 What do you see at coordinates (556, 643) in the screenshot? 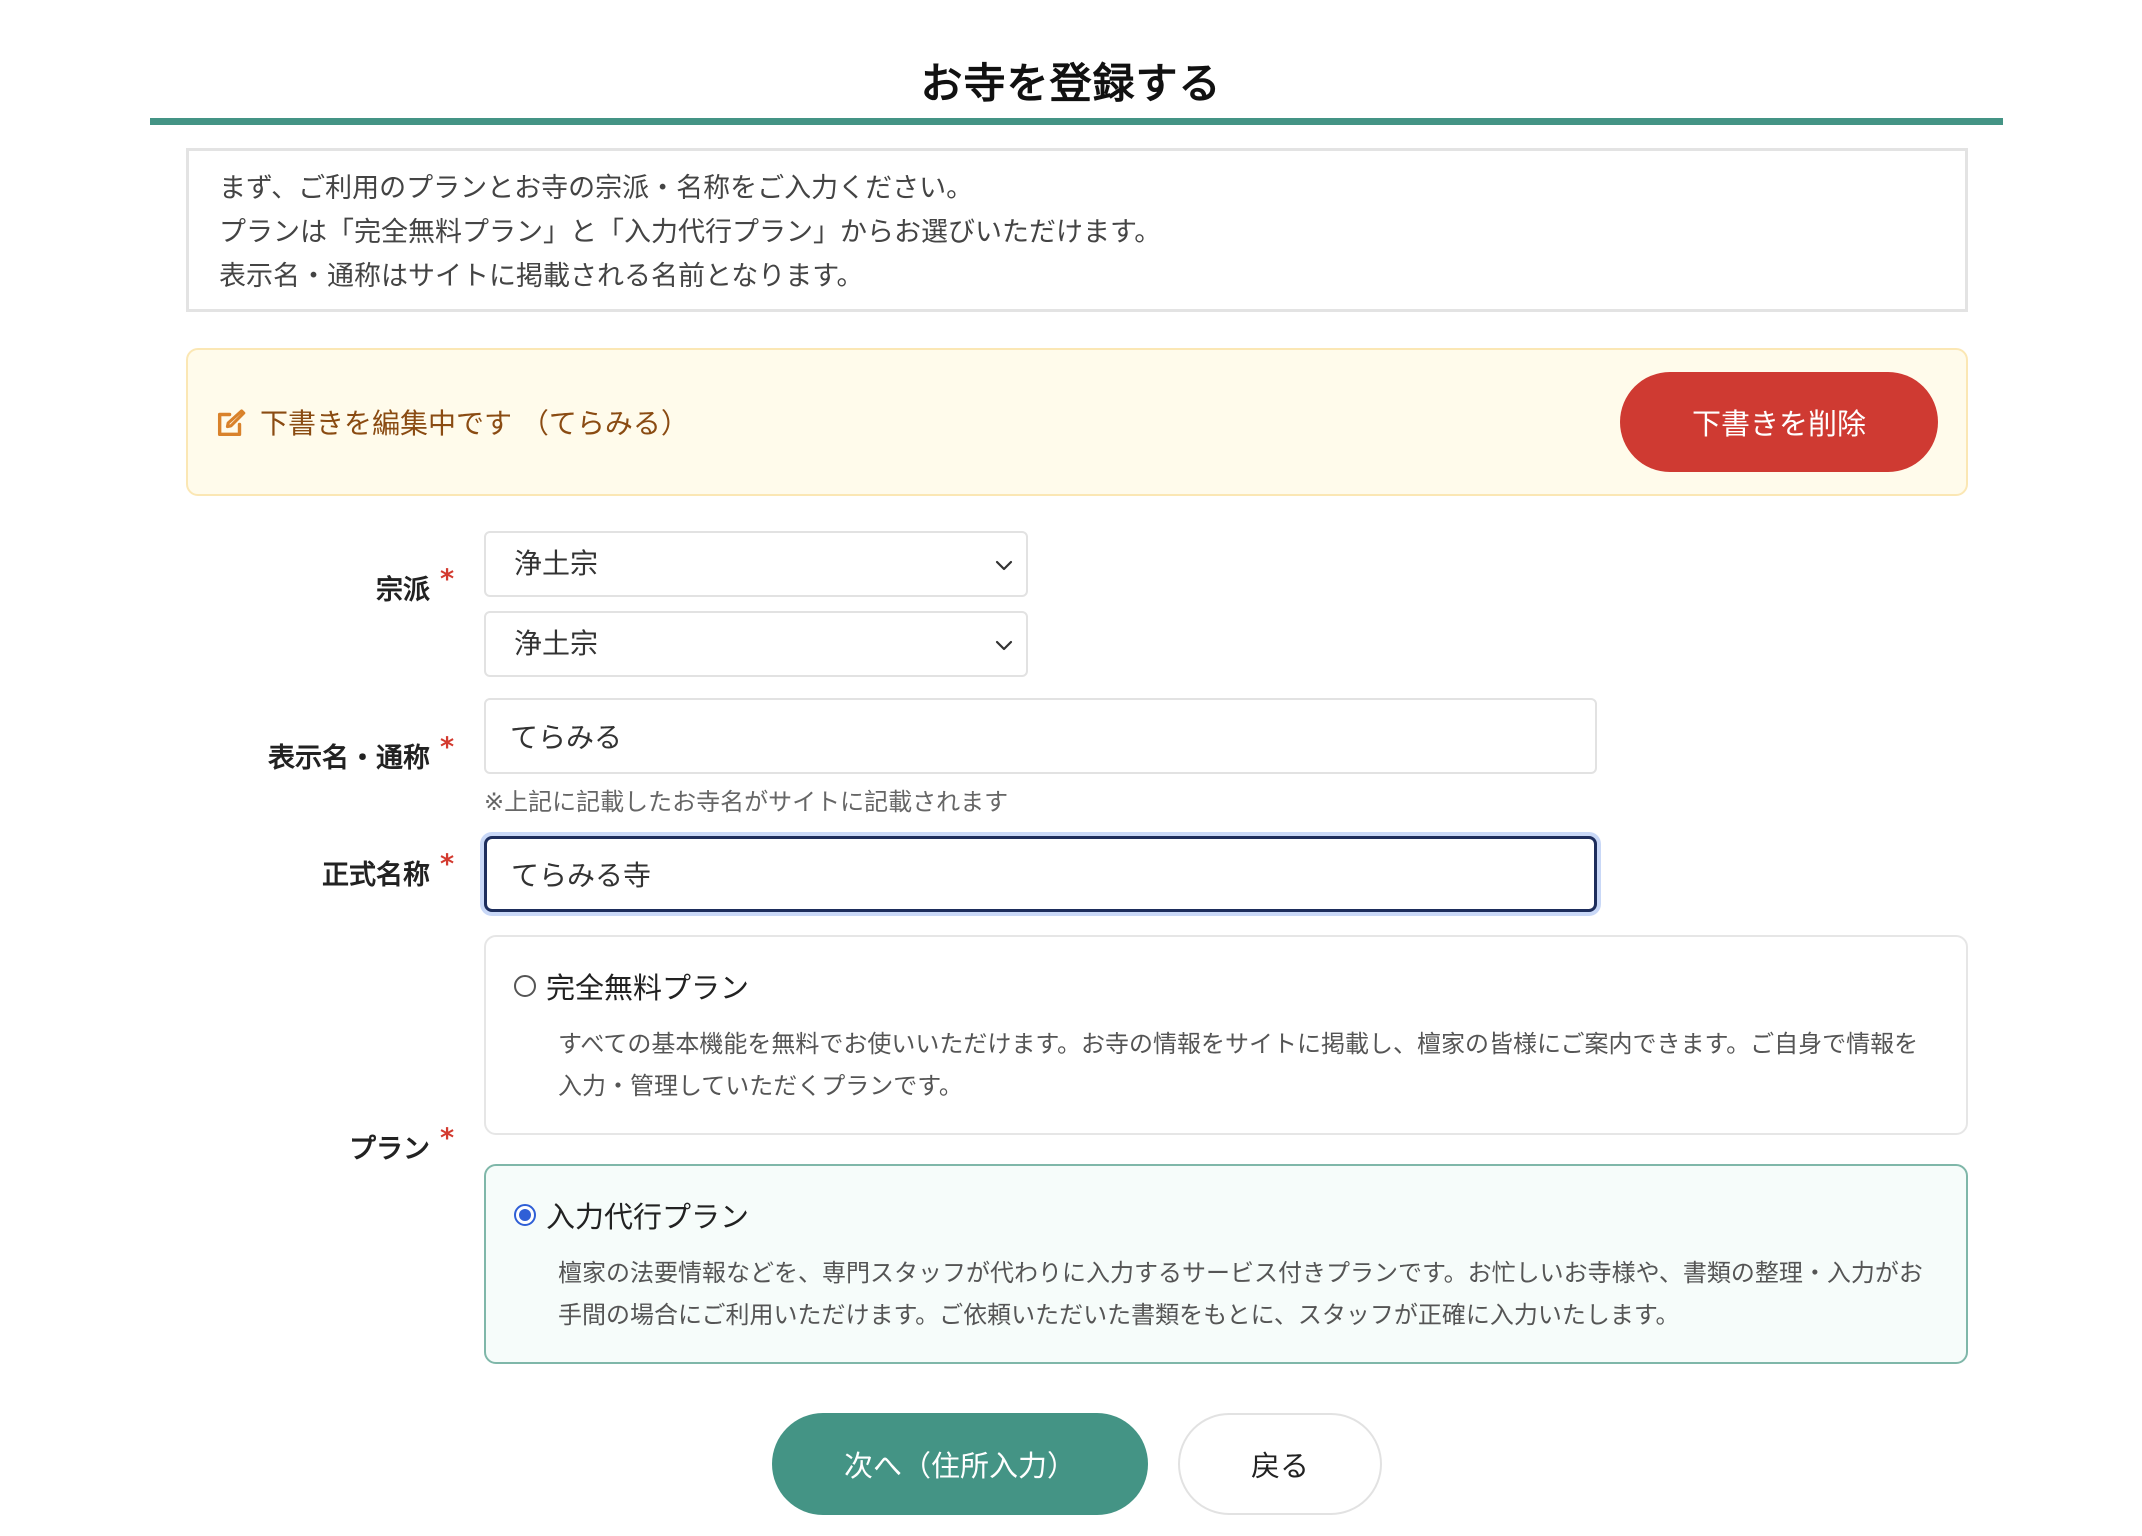
I see `sub-sect-select-value: 浄土宗` at bounding box center [556, 643].